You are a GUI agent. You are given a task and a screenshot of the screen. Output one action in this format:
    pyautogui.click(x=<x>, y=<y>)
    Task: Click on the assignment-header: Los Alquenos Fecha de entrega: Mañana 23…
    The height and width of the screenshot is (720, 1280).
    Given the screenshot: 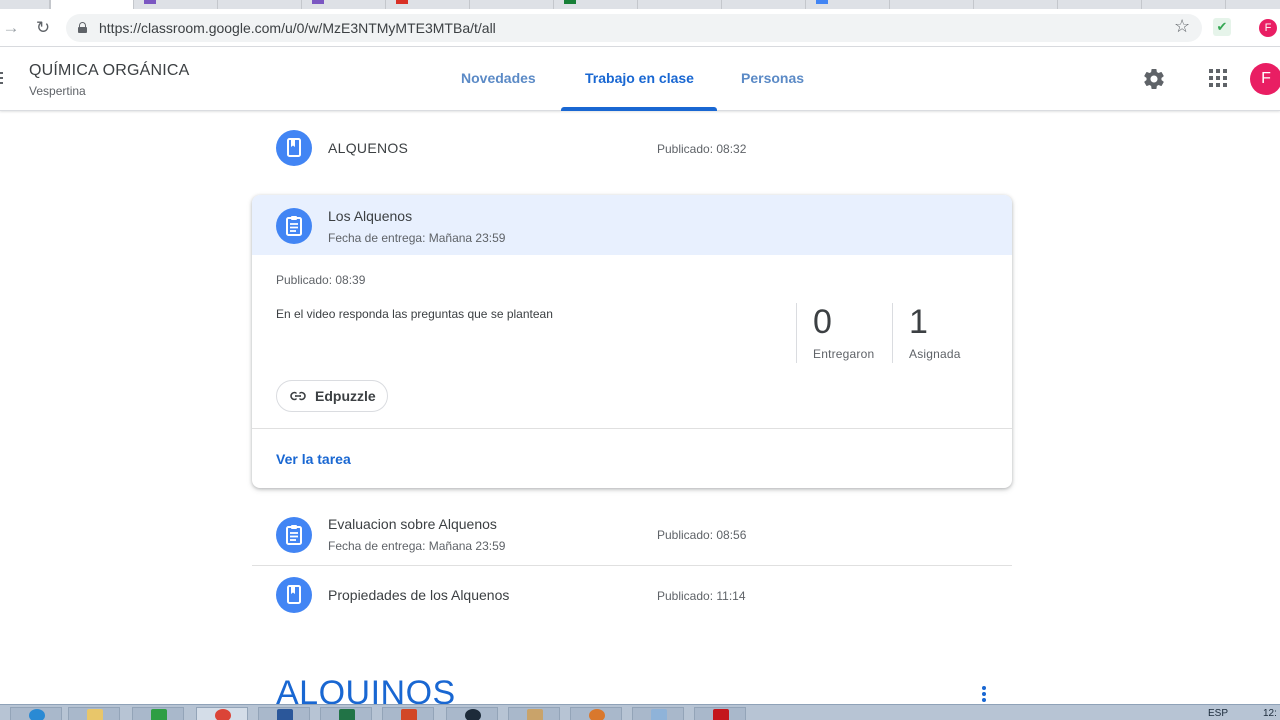 What is the action you would take?
    pyautogui.click(x=632, y=225)
    